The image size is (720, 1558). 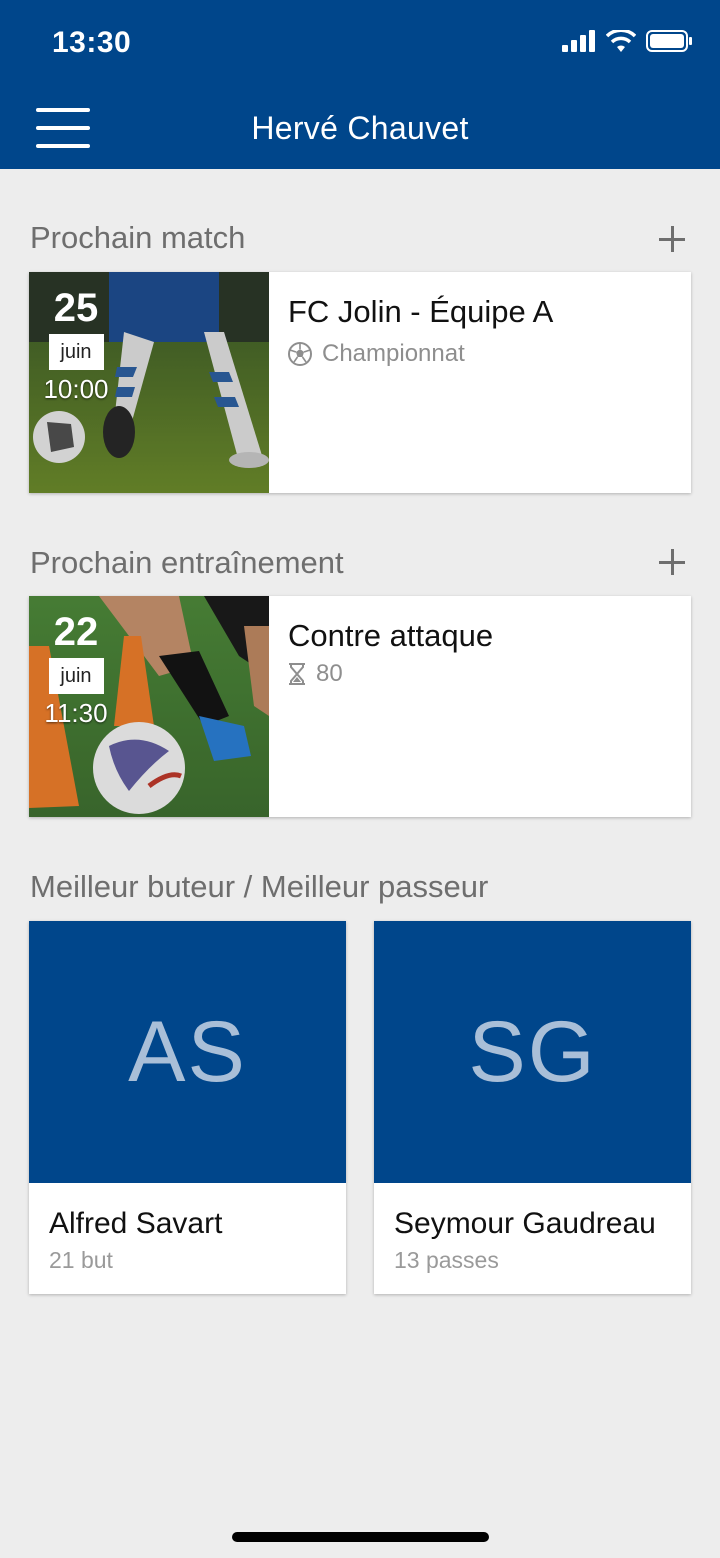 I want to click on page-title: Hervé Chauvet, so click(x=360, y=128).